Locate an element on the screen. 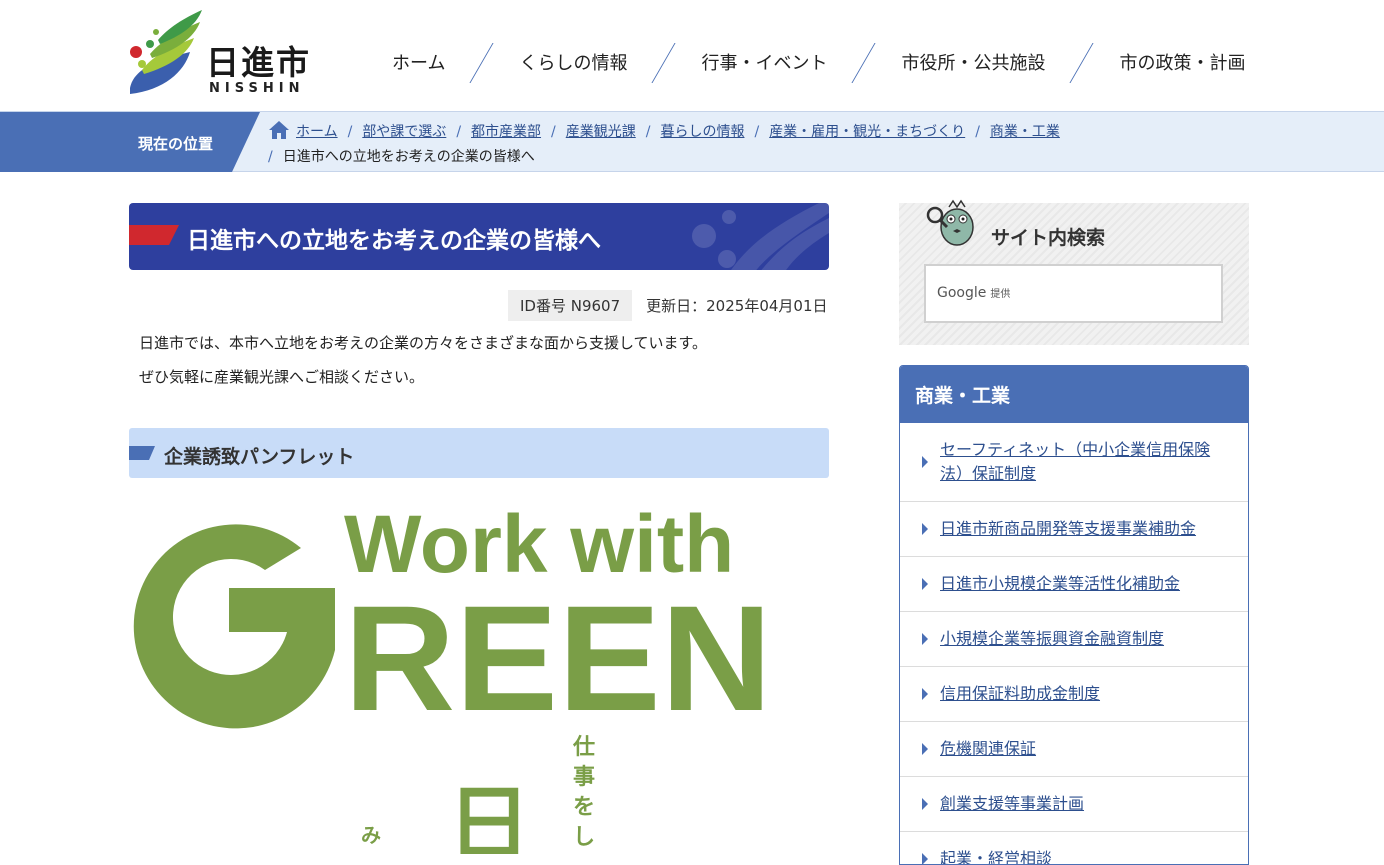 This screenshot has height=865, width=1384. intro-paragraph: ぜひ気軽に産業観光課へご相談ください。 is located at coordinates (282, 377).